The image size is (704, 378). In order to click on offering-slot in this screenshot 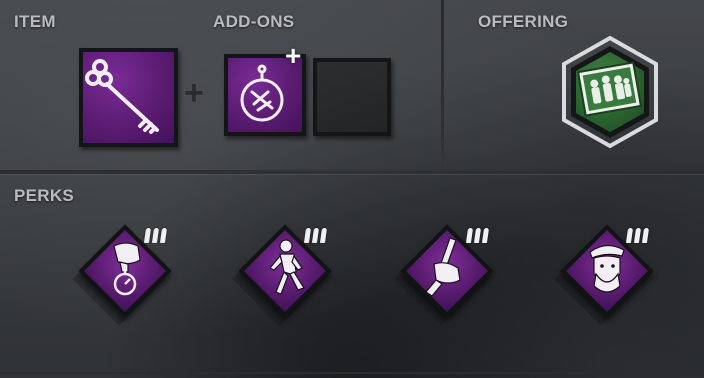, I will do `click(610, 92)`.